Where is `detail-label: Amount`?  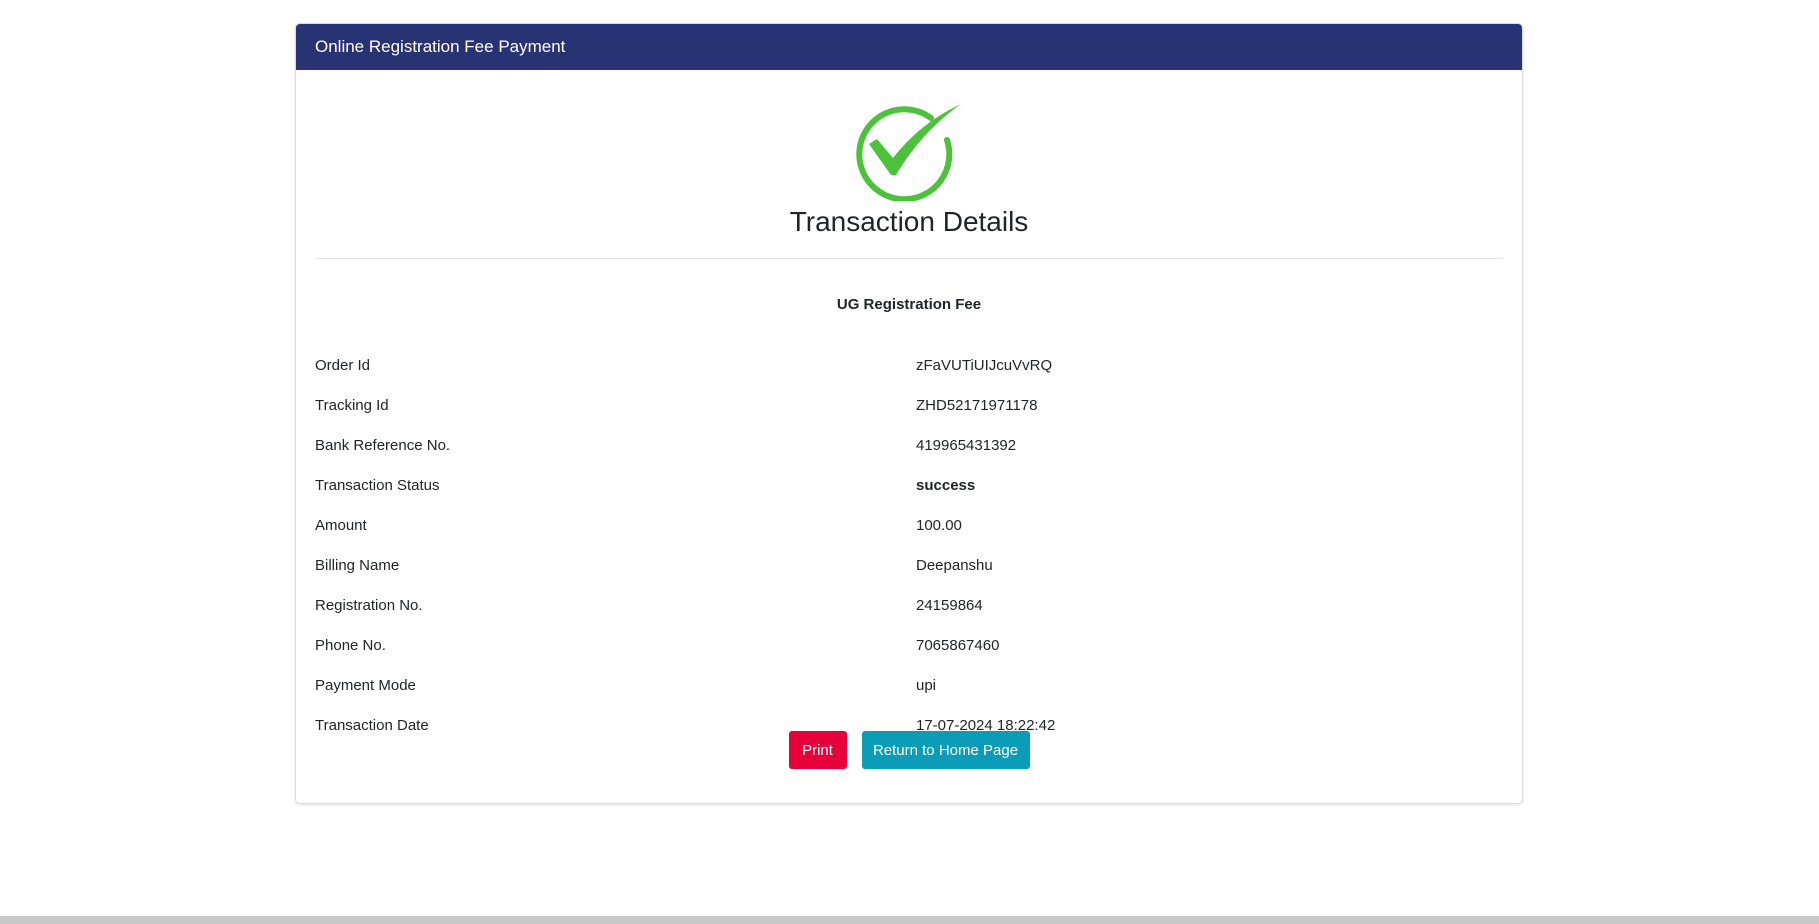
detail-label: Amount is located at coordinates (341, 525).